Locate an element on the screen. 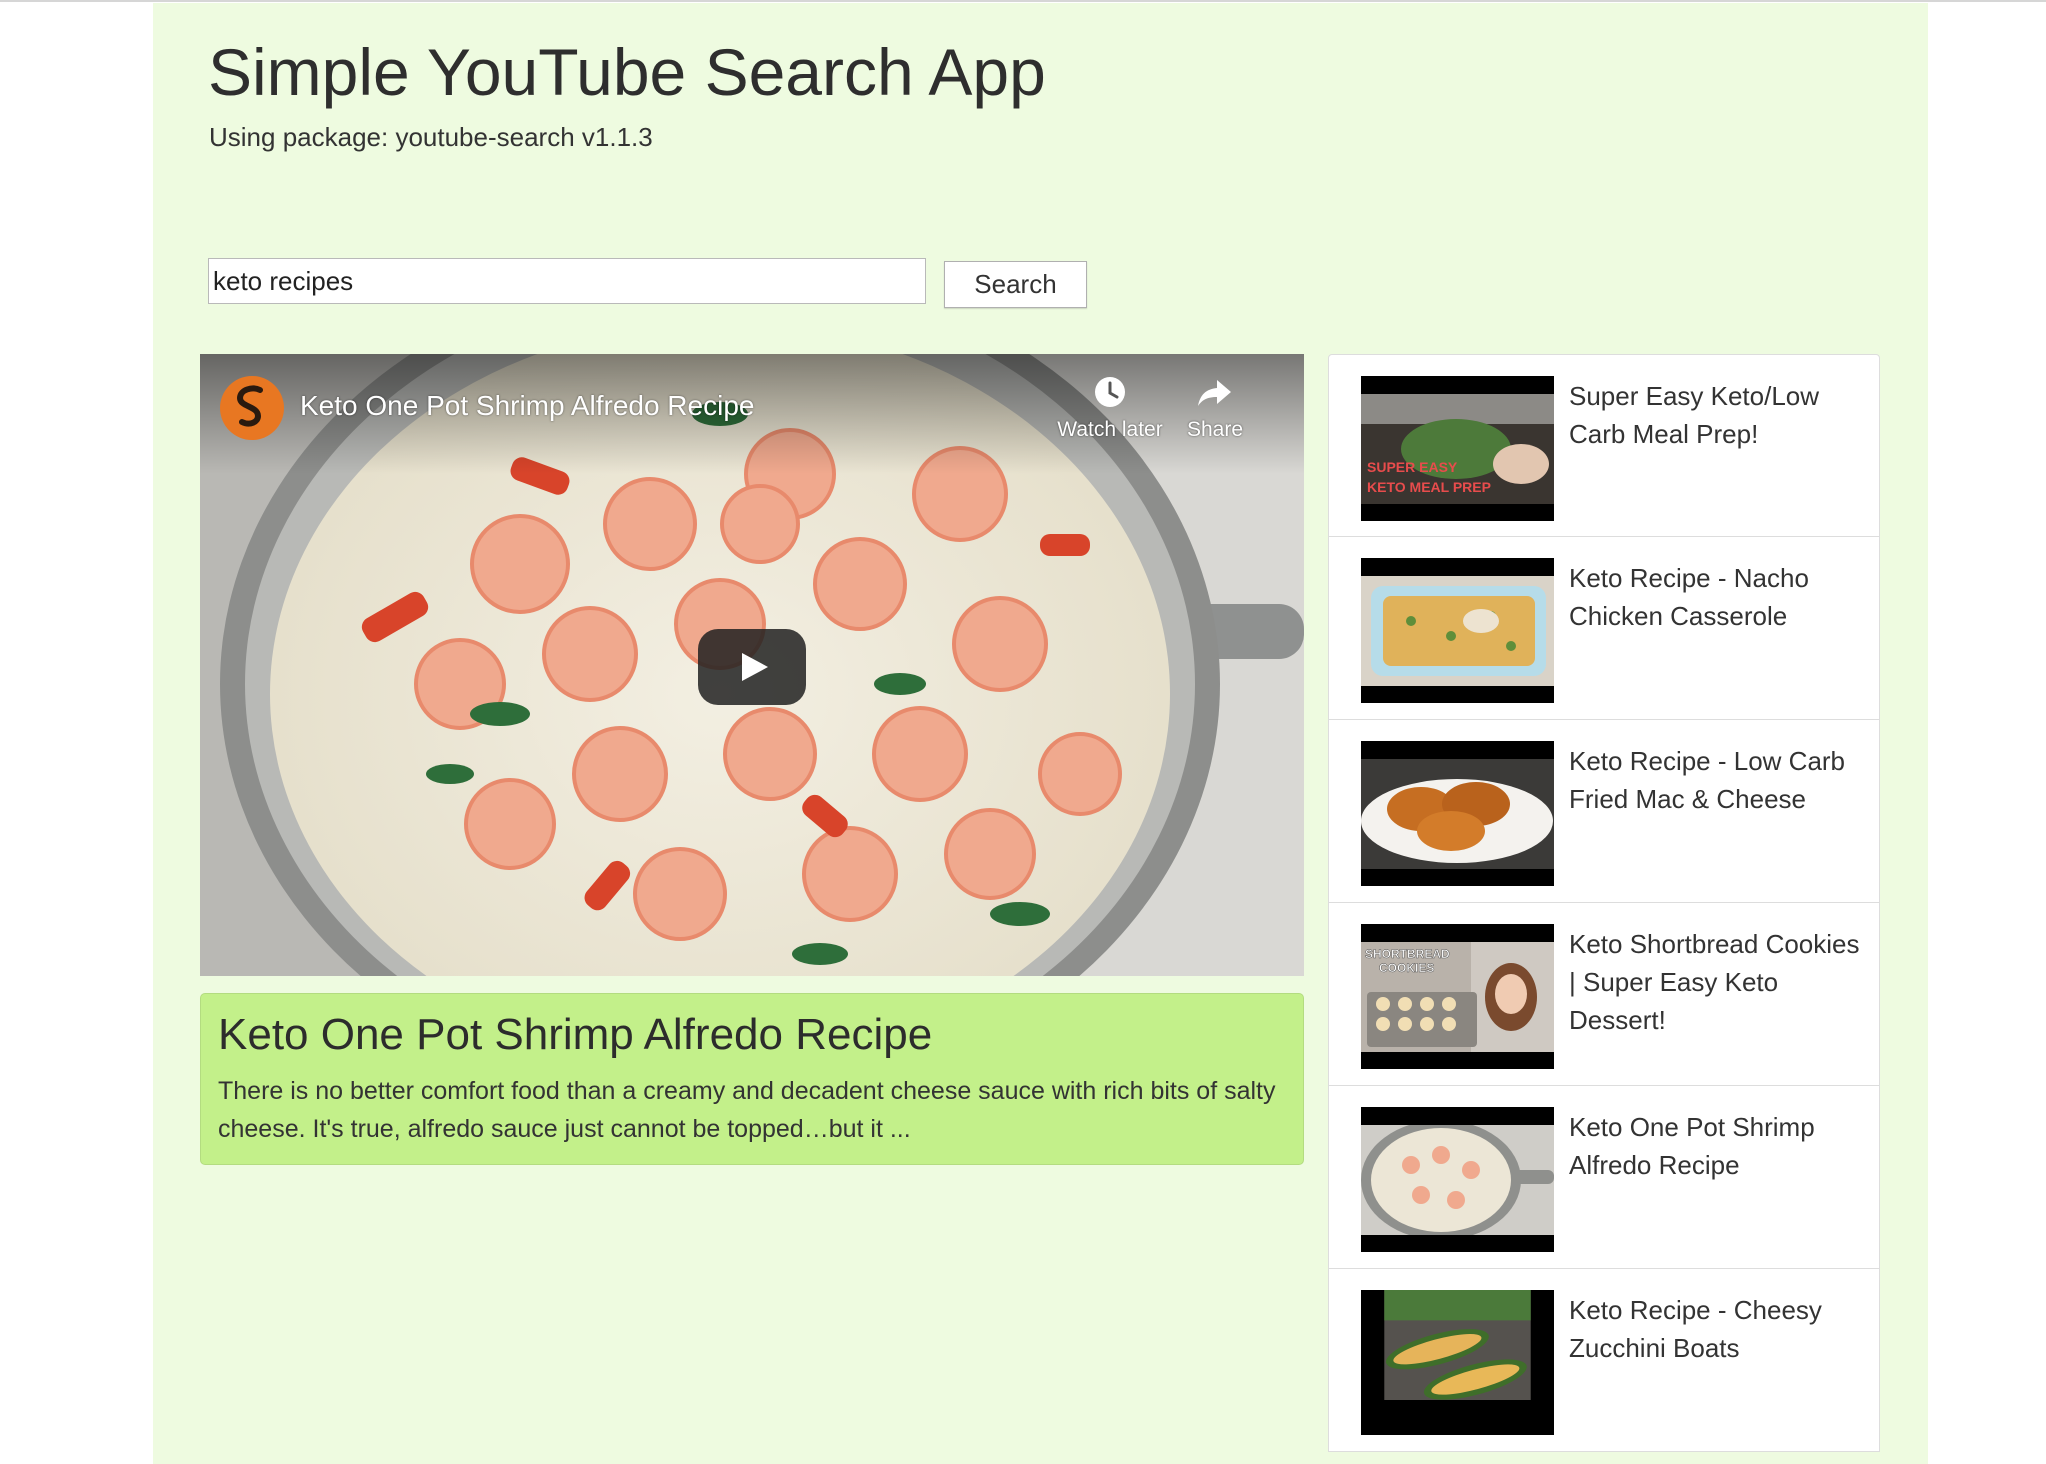 The image size is (2046, 1464). list-item-title: Super Easy Keto/Low Carb Meal Prep! is located at coordinates (1719, 415).